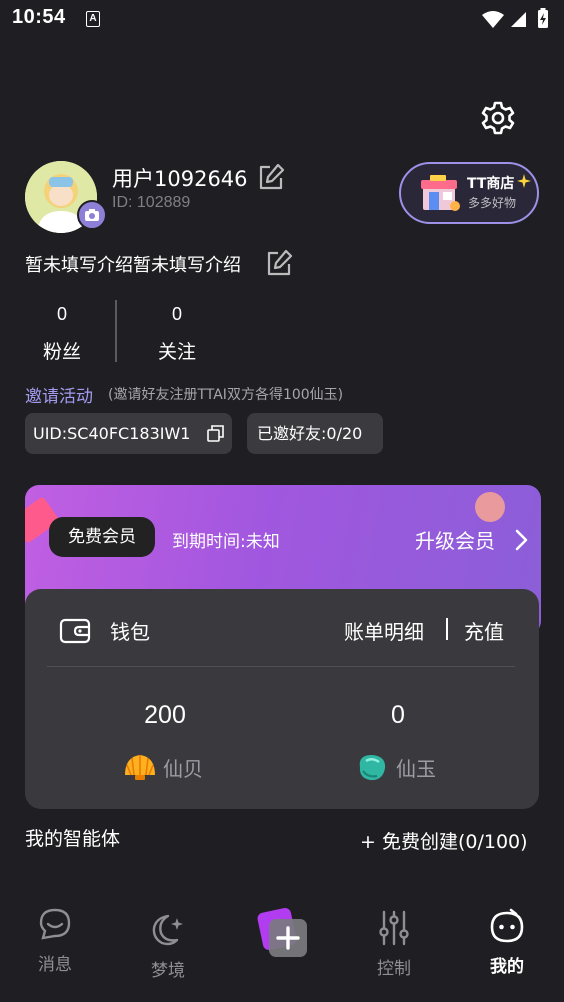 Image resolution: width=564 pixels, height=1002 pixels. What do you see at coordinates (180, 179) in the screenshot?
I see `username: 用户1092646` at bounding box center [180, 179].